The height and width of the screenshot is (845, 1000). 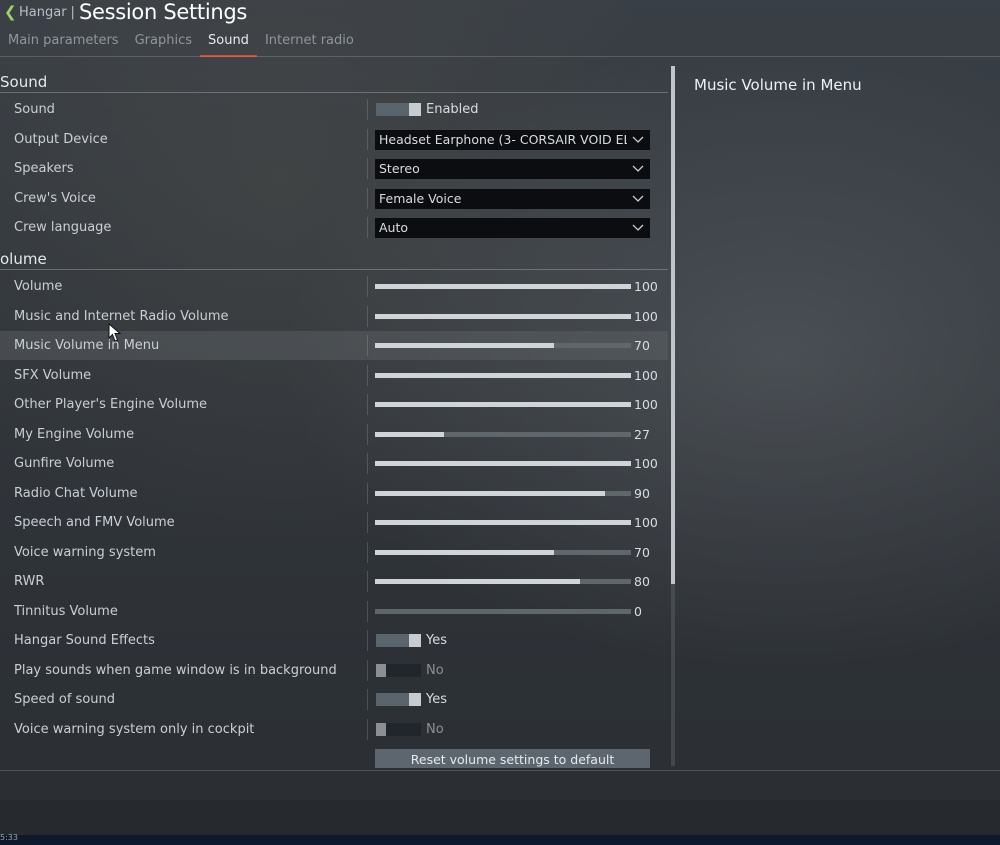 I want to click on tinnitus-volume-value: 0, so click(x=638, y=611).